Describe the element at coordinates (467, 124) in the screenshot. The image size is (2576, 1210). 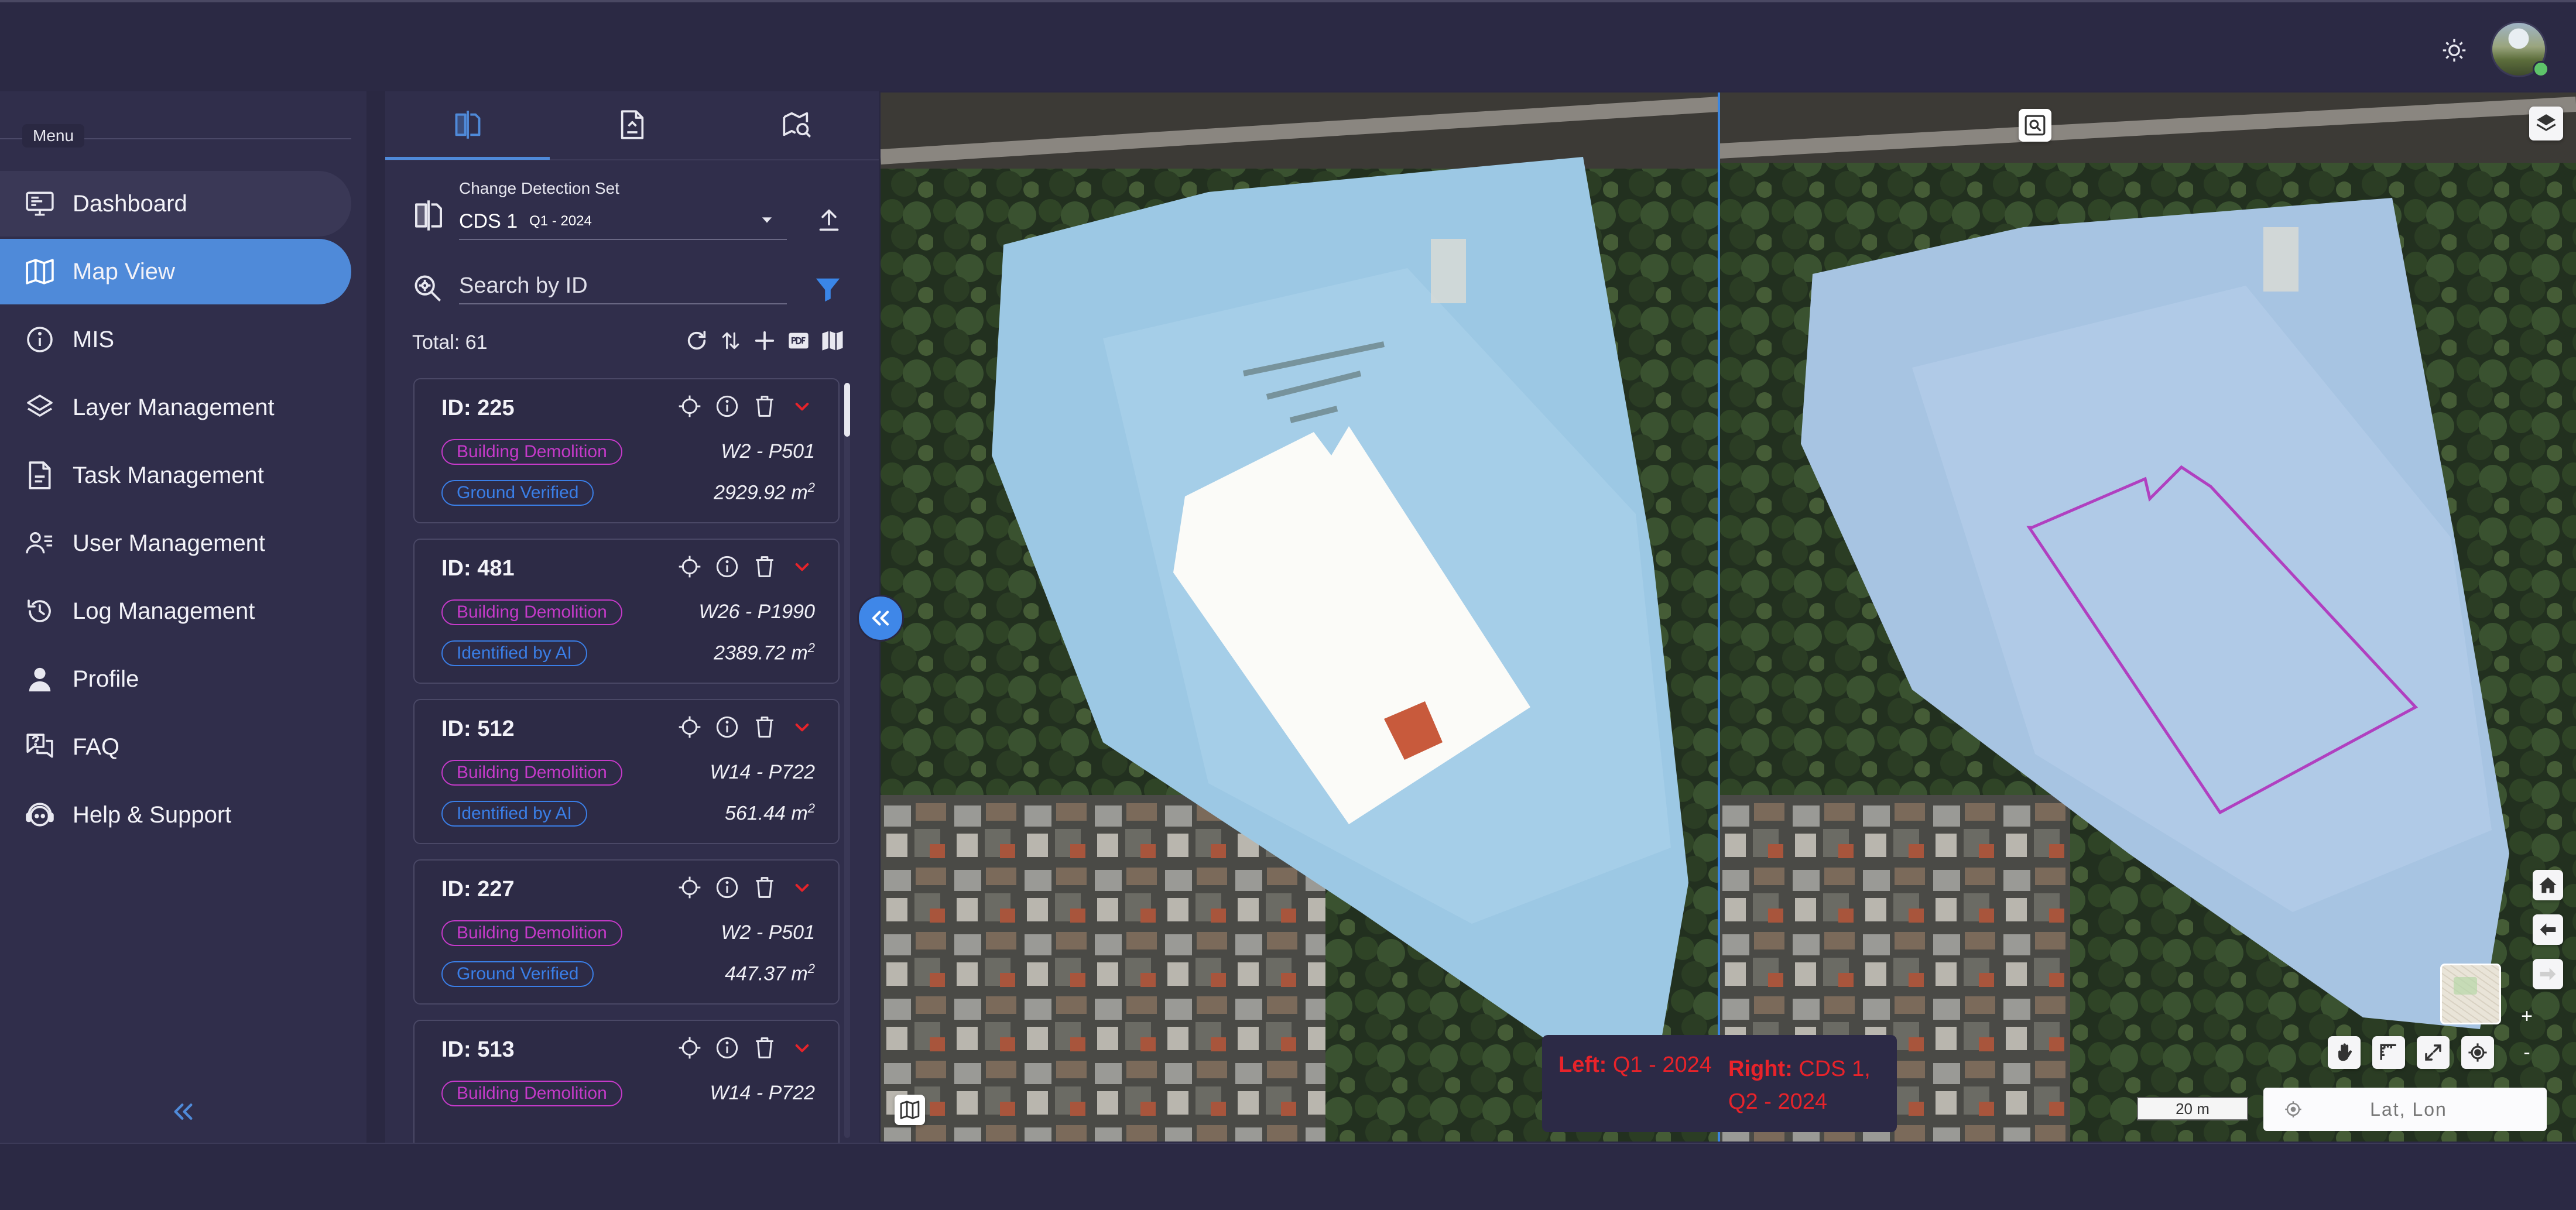
I see `tab-compare` at that location.